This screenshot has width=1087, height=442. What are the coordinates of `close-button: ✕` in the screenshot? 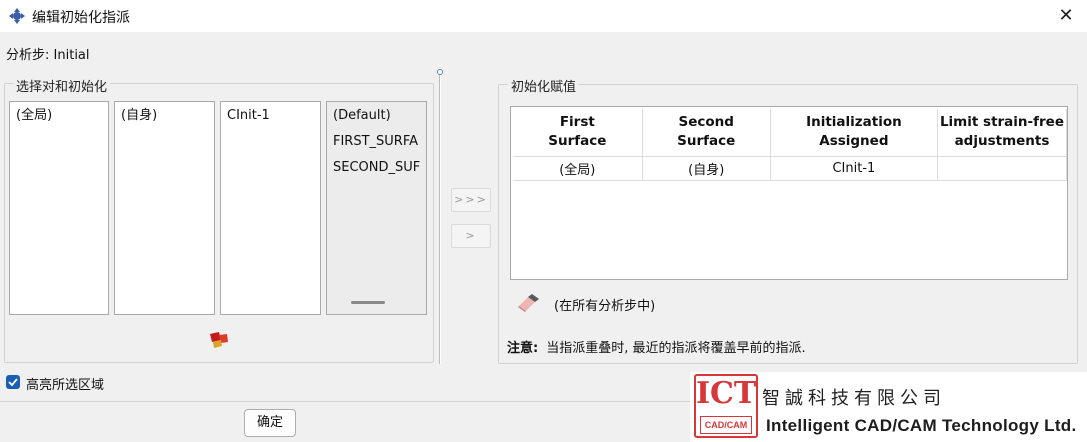 It's located at (1066, 16).